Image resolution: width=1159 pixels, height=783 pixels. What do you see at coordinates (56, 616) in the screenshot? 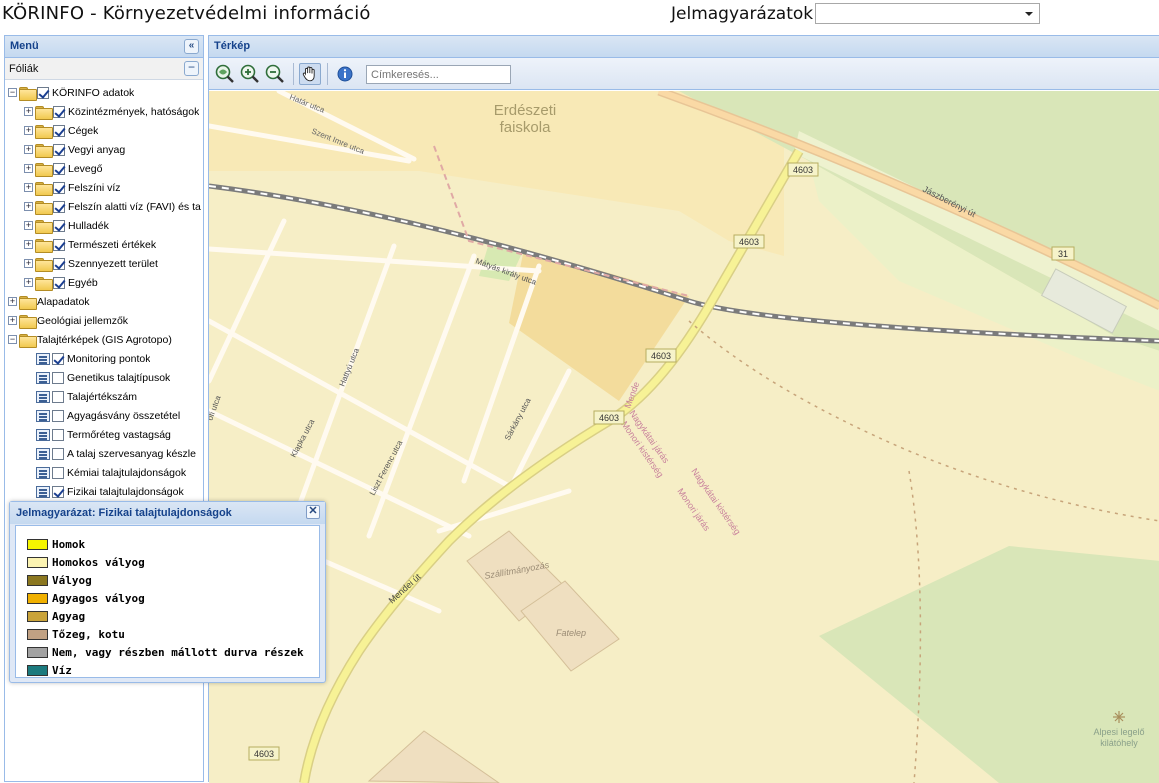
I see `legend-item: Agyag` at bounding box center [56, 616].